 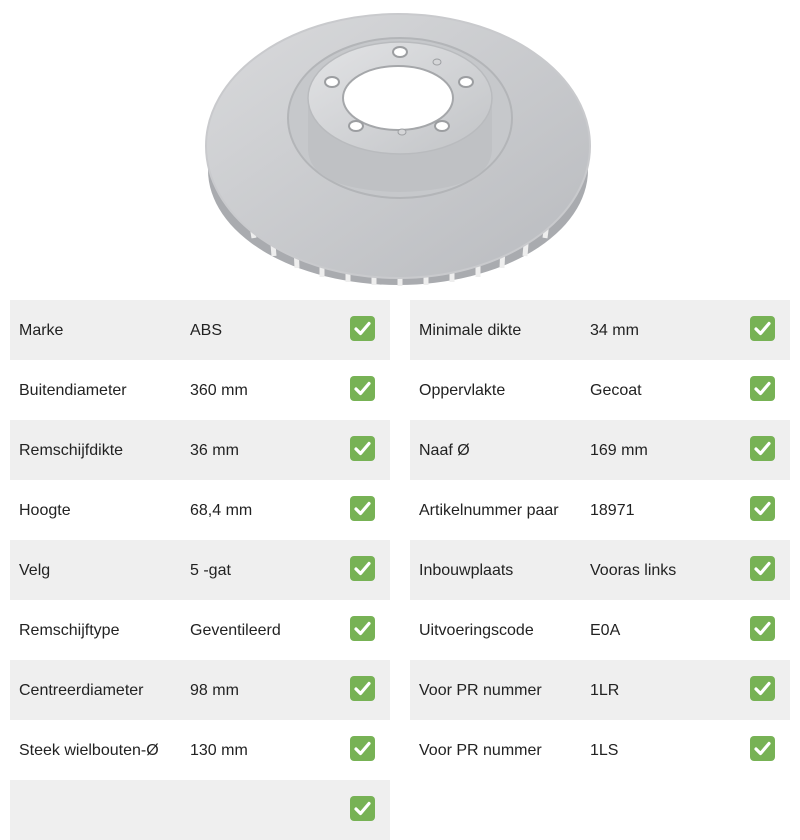 What do you see at coordinates (219, 750) in the screenshot?
I see `spec-value: 130 mm` at bounding box center [219, 750].